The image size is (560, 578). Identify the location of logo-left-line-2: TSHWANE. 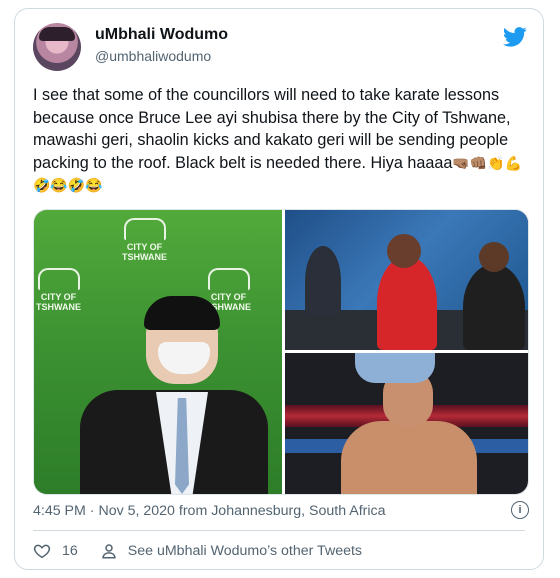
(58, 307).